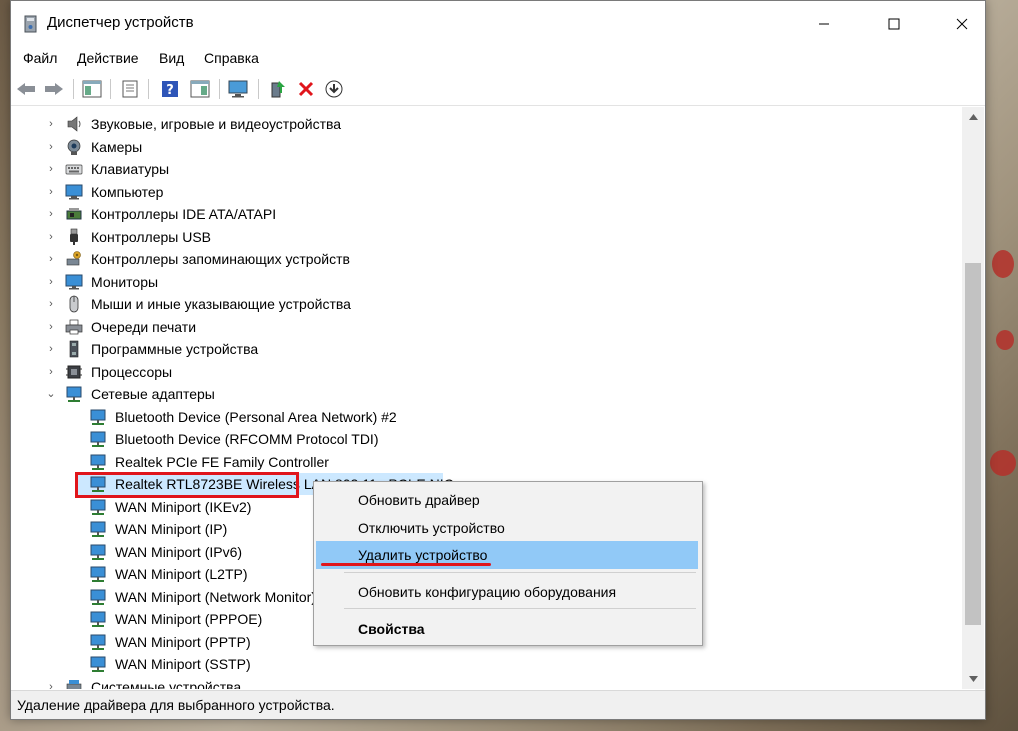  I want to click on device-item: Bluetooth Device (RFCOMM Protocol TDI), so click(437, 439).